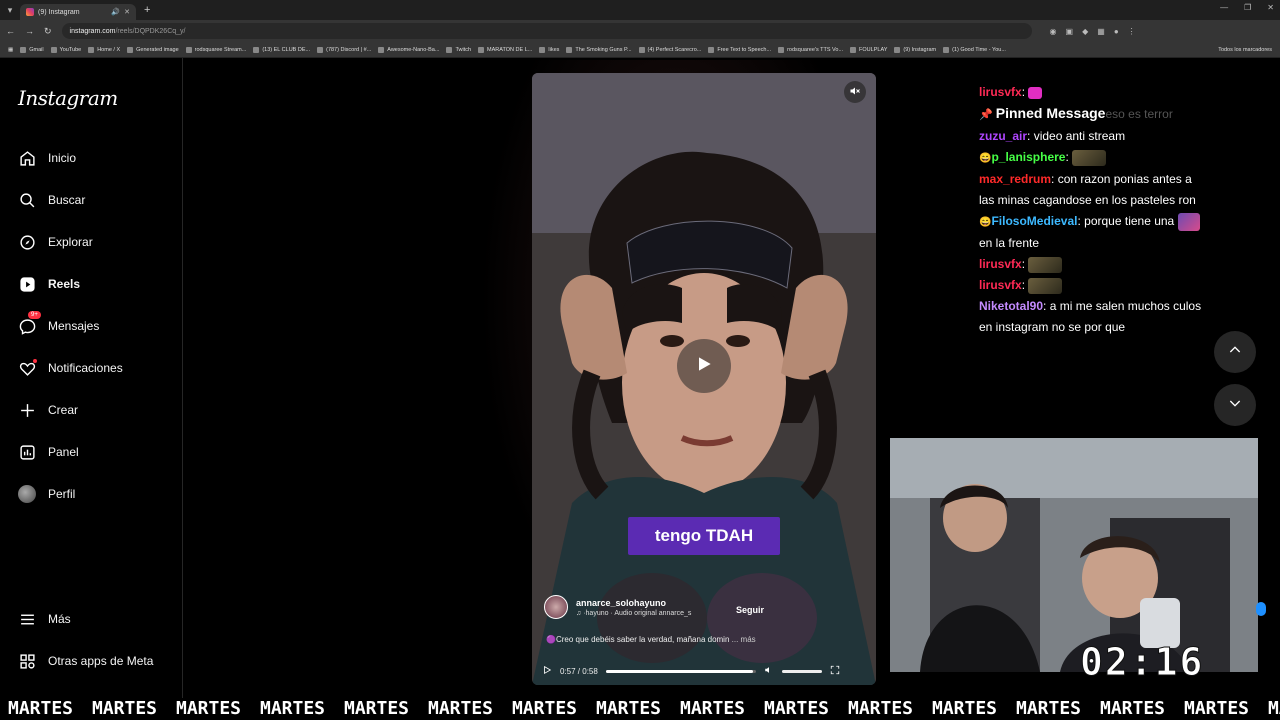 This screenshot has width=1280, height=720. Describe the element at coordinates (1245, 50) in the screenshot. I see `all-bookmarks: Todos los marcadores` at that location.